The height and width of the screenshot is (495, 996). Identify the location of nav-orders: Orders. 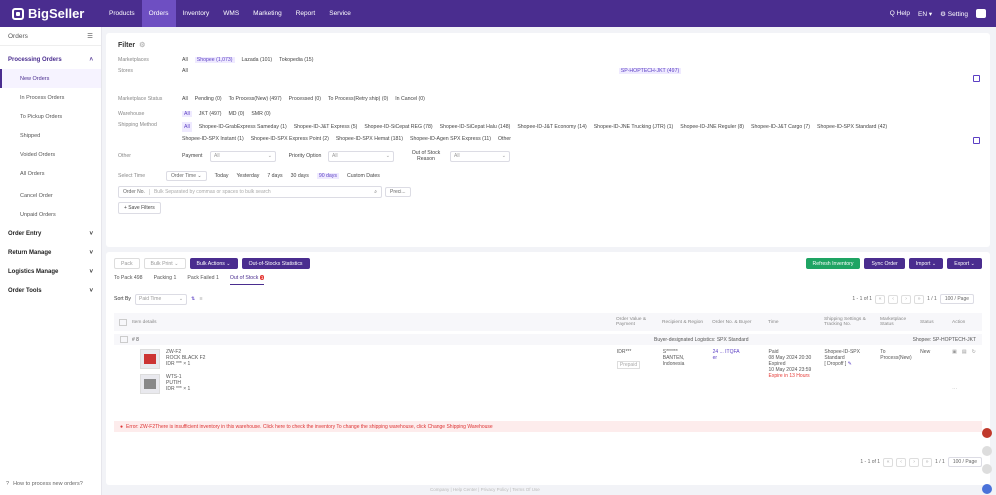
(158, 13).